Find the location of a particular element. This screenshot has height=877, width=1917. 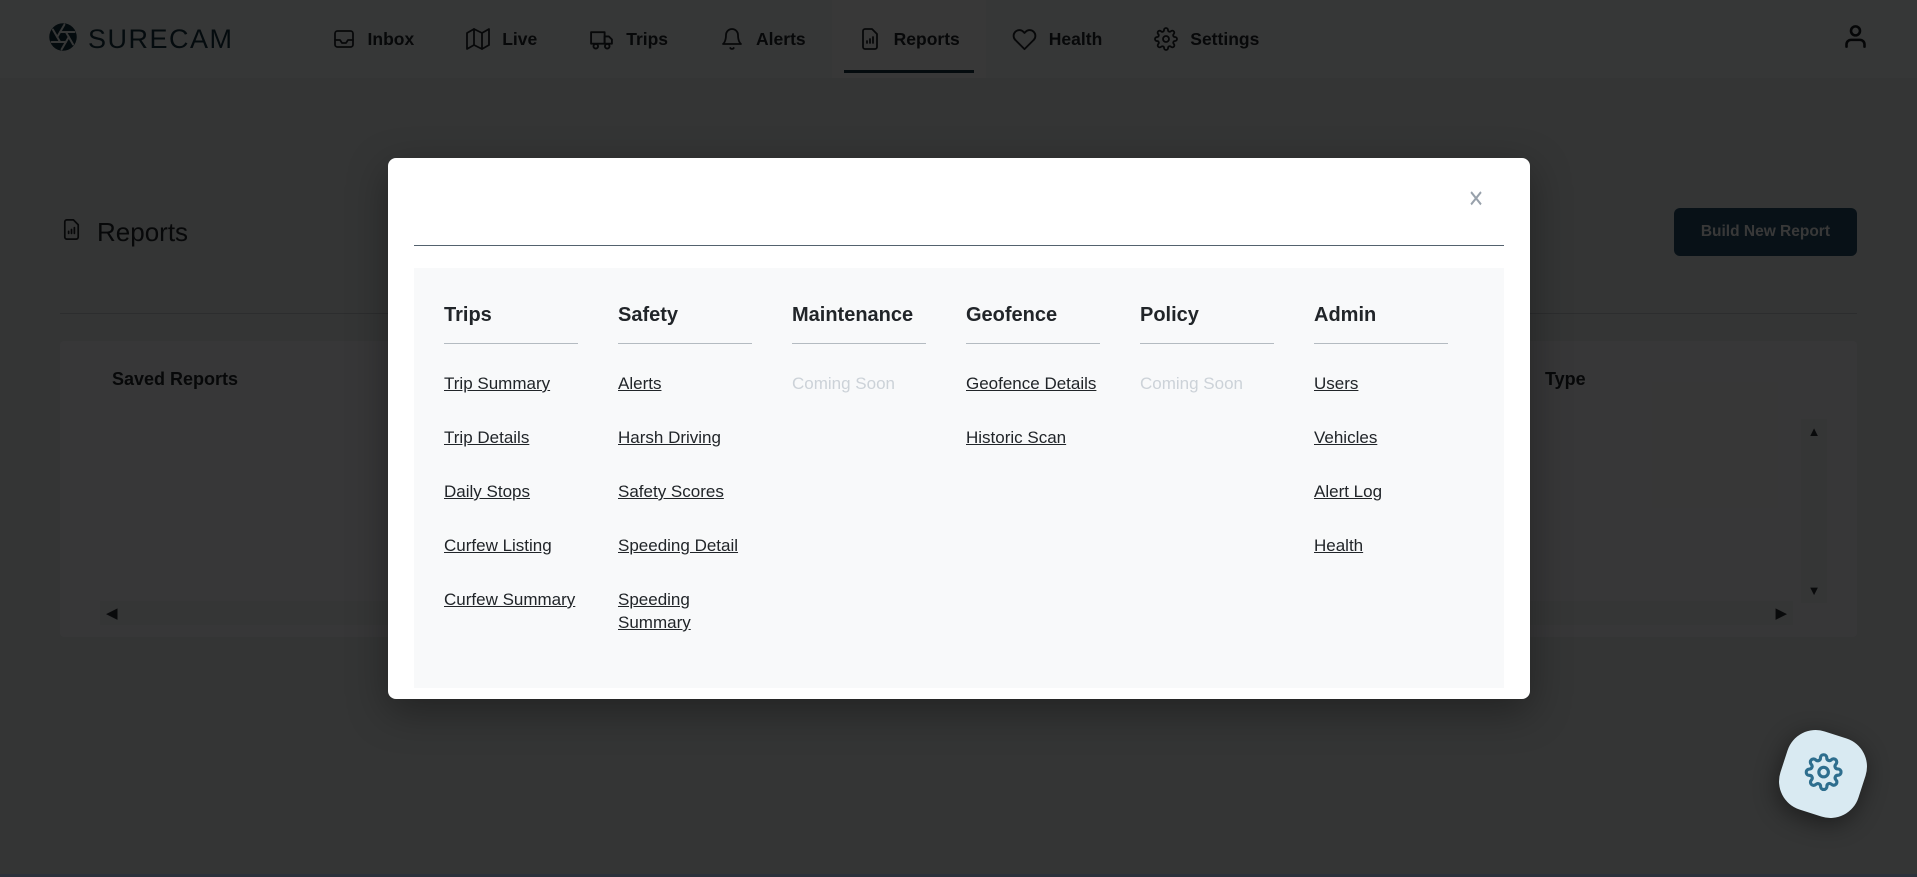

report-link-daily-stops: Daily Stops is located at coordinates (511, 491).